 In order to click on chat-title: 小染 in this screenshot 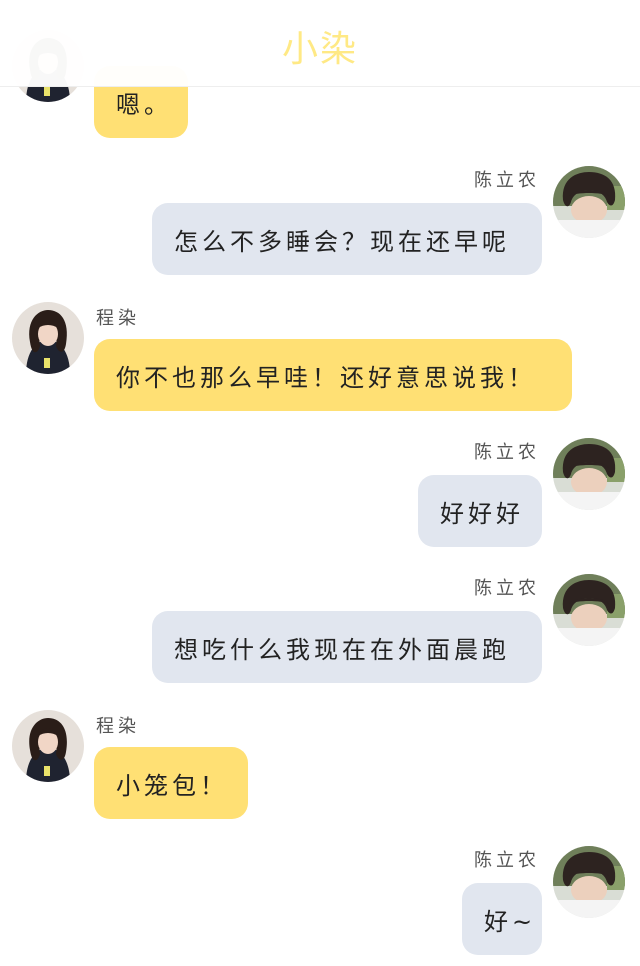, I will do `click(319, 49)`.